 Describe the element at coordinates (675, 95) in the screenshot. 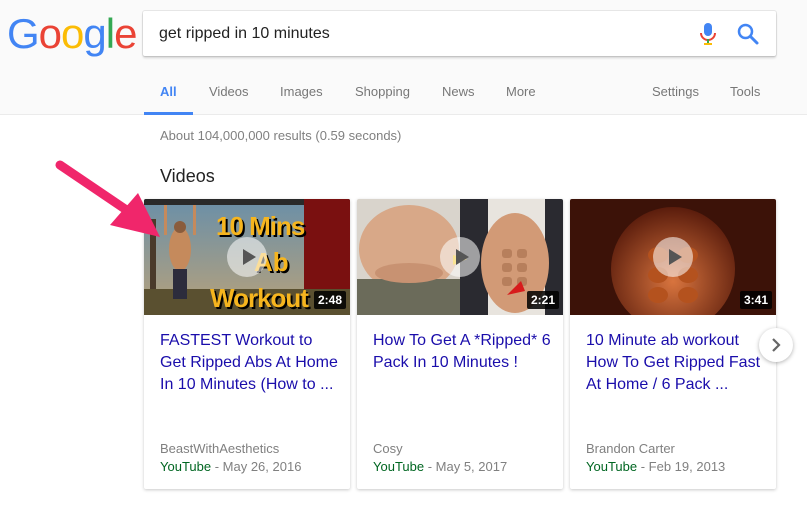

I see `tab-settings: Settings` at that location.